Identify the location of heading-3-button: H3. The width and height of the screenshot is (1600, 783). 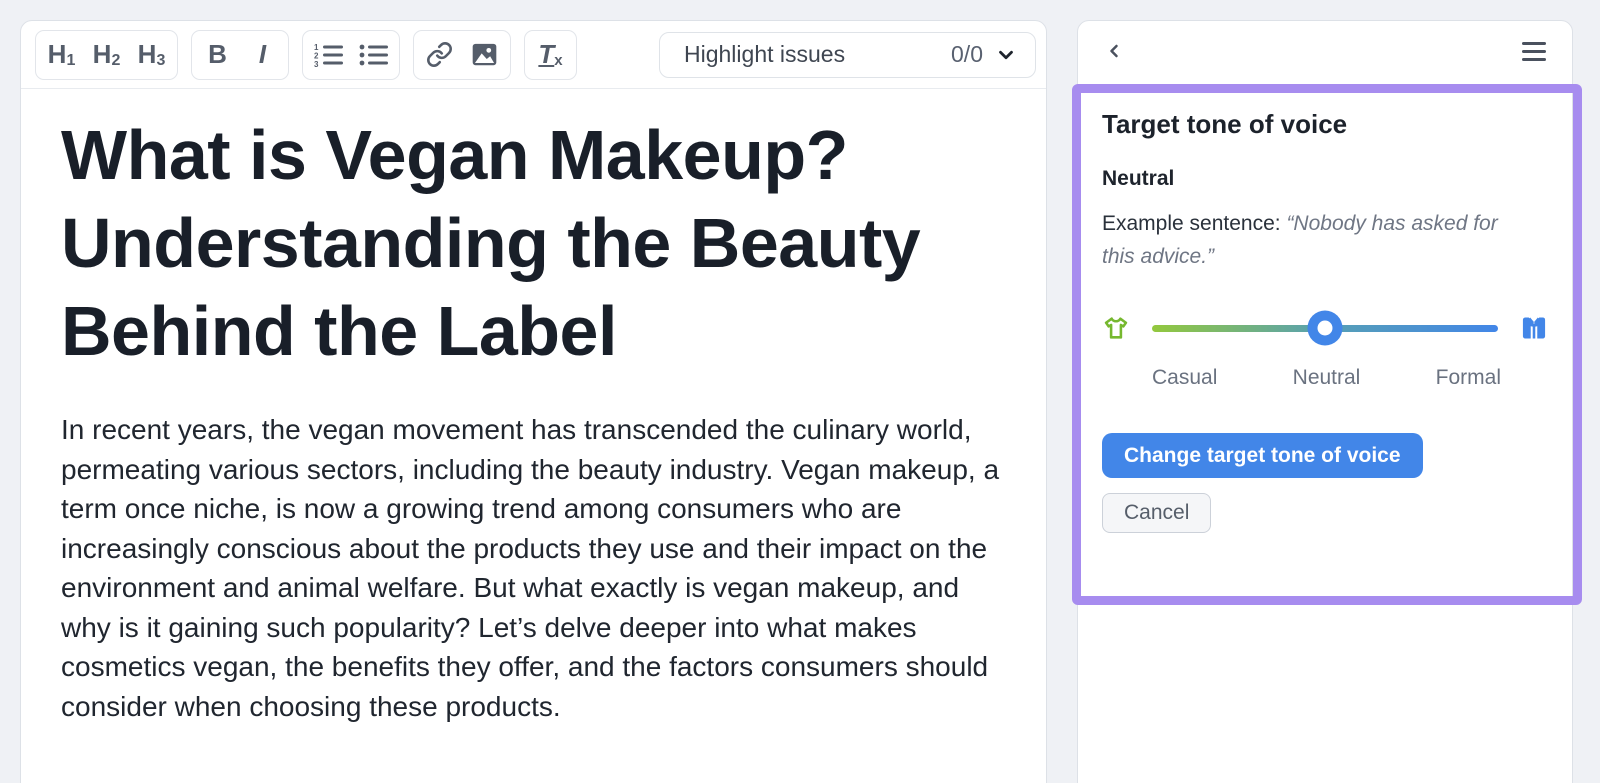
(151, 55).